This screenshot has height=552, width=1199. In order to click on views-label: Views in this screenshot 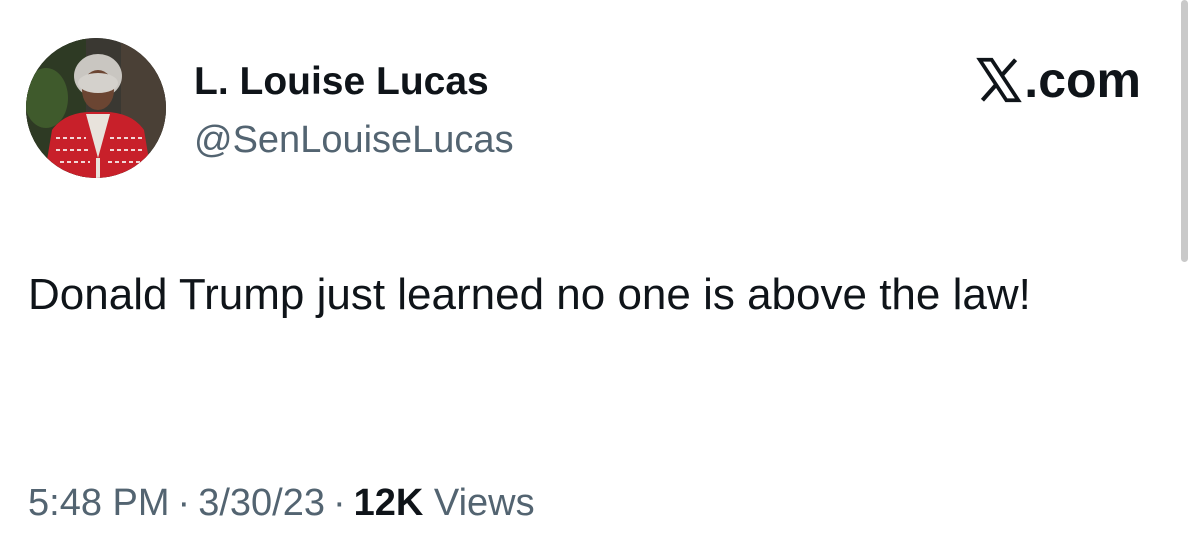, I will do `click(484, 503)`.